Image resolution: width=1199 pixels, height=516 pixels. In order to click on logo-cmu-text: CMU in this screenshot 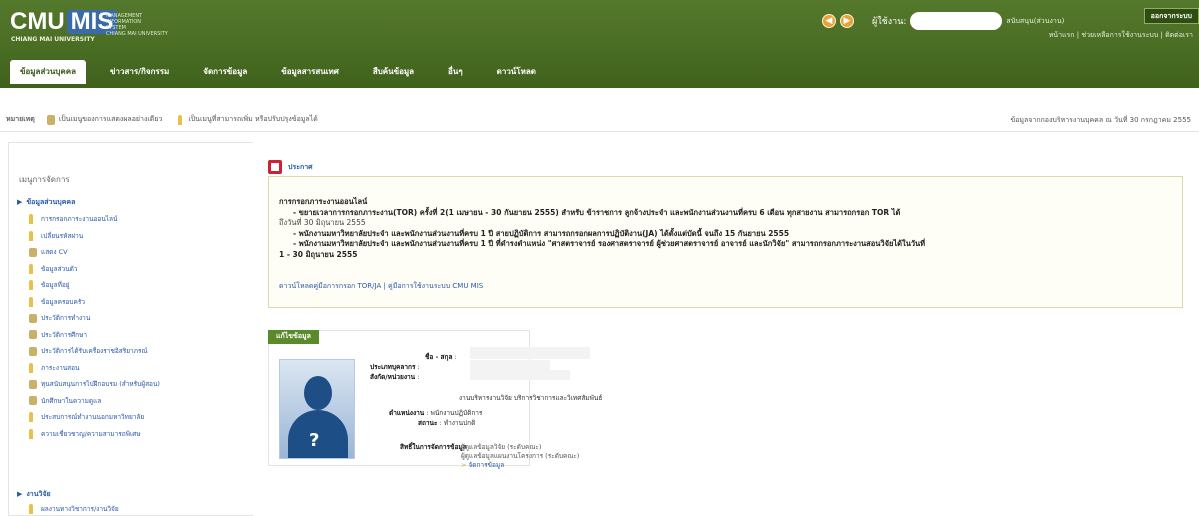, I will do `click(37, 21)`.